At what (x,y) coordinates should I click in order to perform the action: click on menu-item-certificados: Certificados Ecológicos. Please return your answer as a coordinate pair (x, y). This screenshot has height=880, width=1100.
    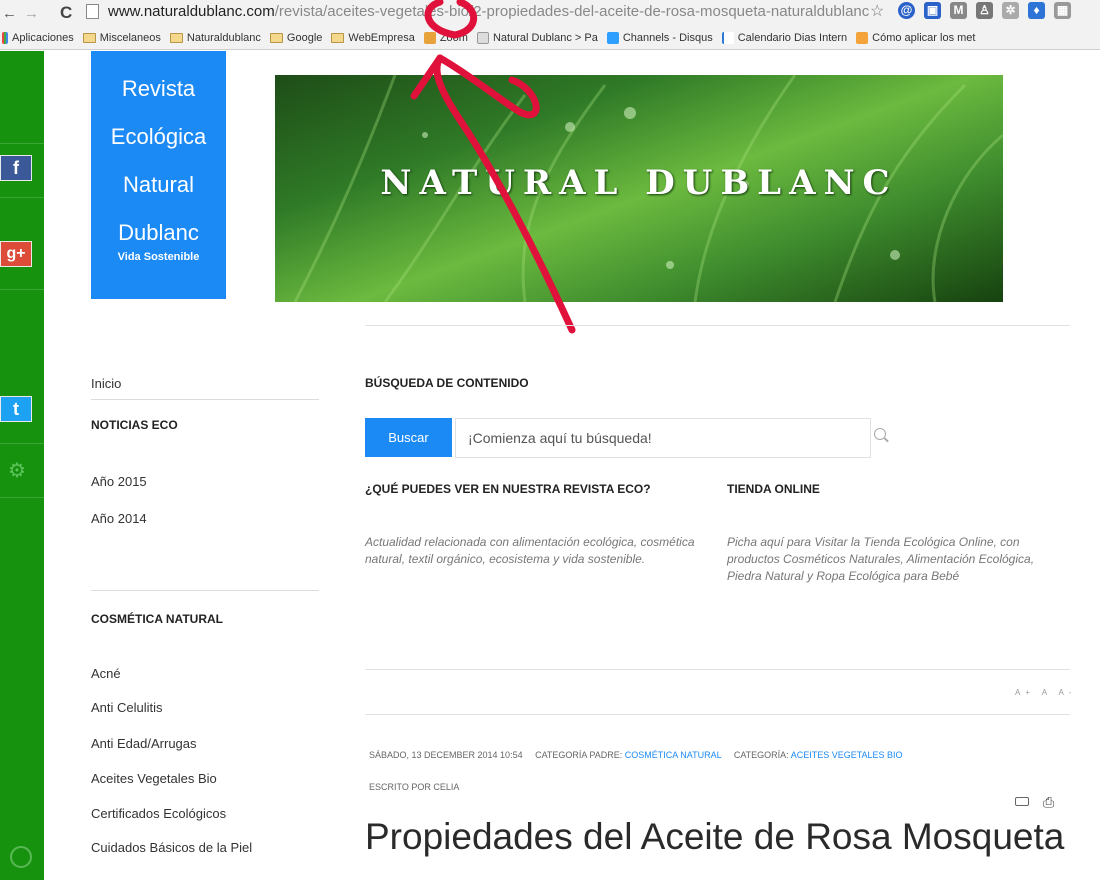
    Looking at the image, I should click on (158, 813).